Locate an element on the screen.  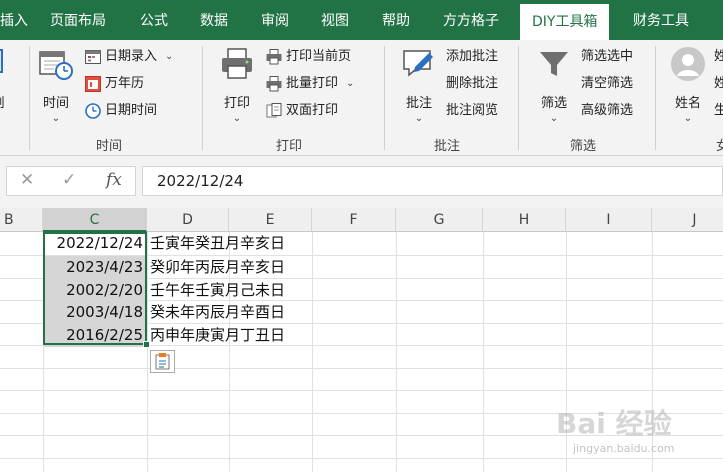
tab-formulas: 公式 is located at coordinates (154, 20).